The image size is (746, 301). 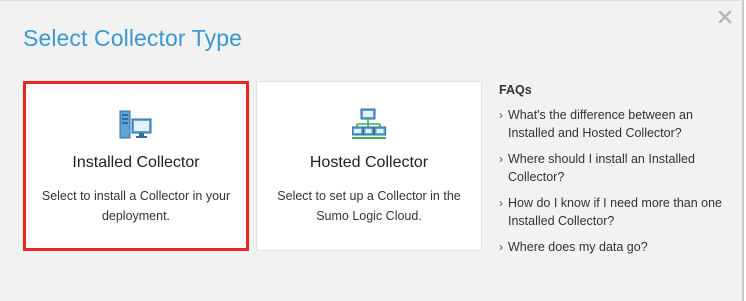 I want to click on network-cloud-icon, so click(x=369, y=124).